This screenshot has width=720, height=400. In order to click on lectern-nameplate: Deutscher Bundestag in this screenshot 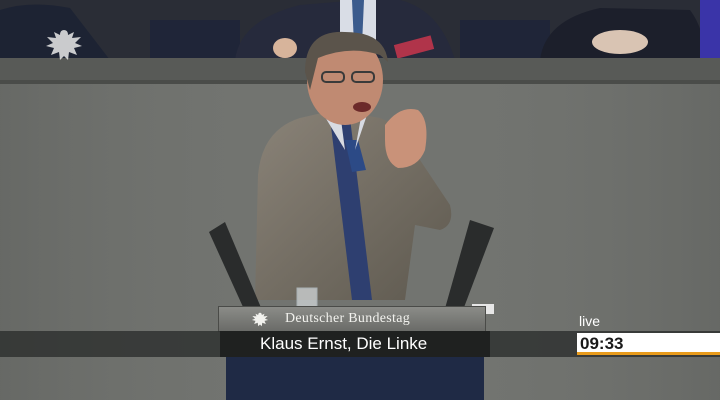, I will do `click(352, 319)`.